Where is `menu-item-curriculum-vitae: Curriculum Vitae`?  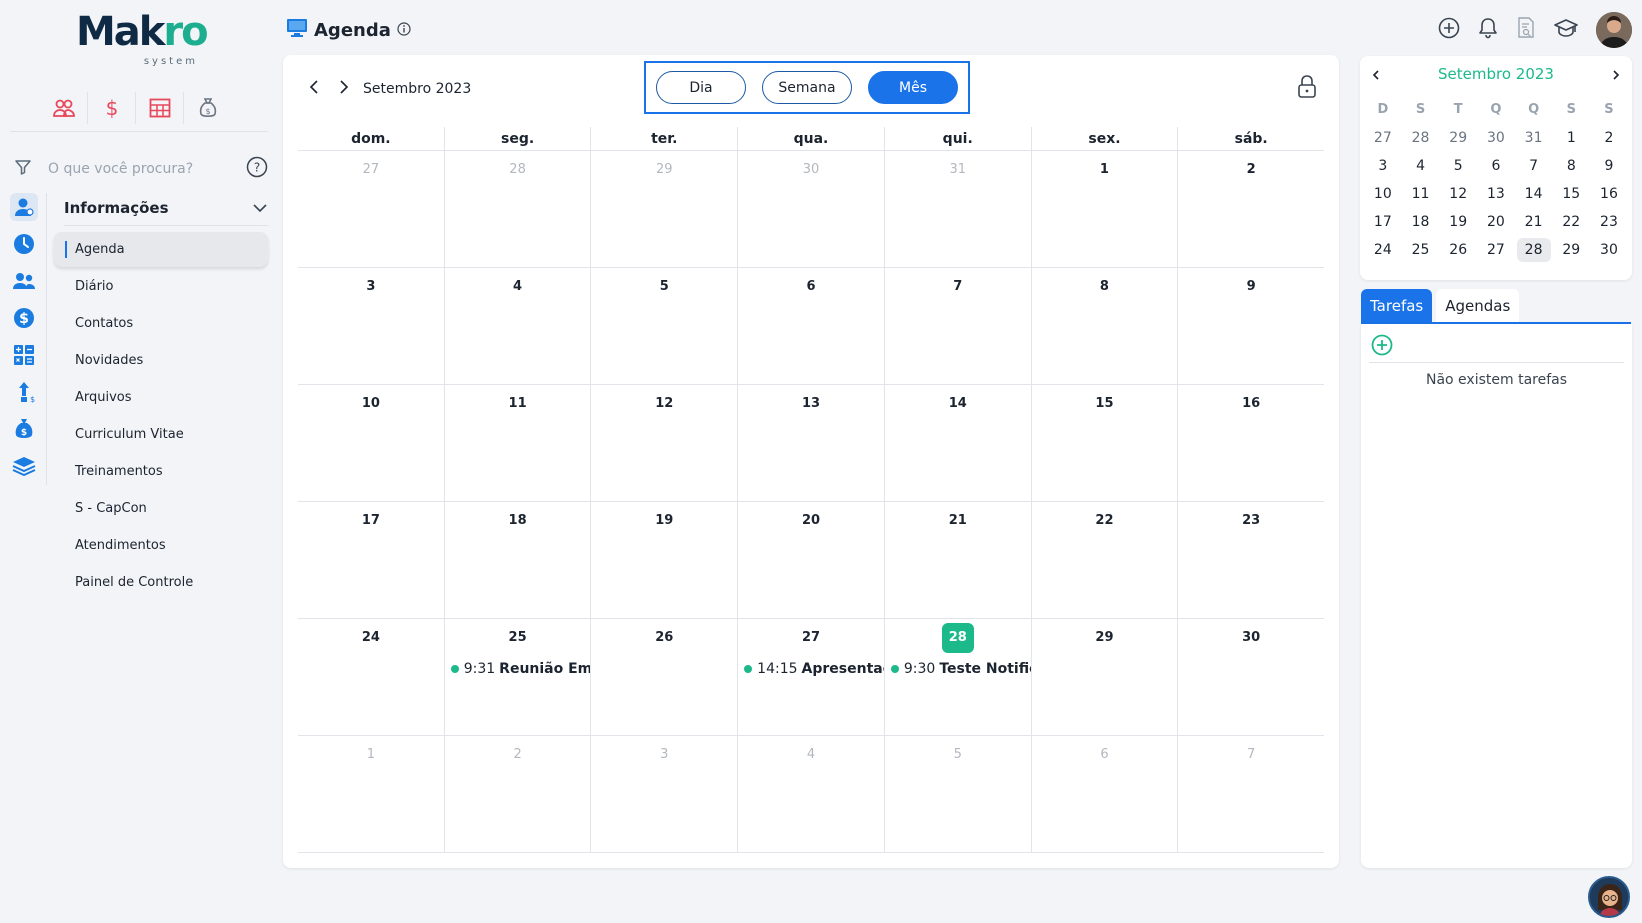
menu-item-curriculum-vitae: Curriculum Vitae is located at coordinates (161, 434).